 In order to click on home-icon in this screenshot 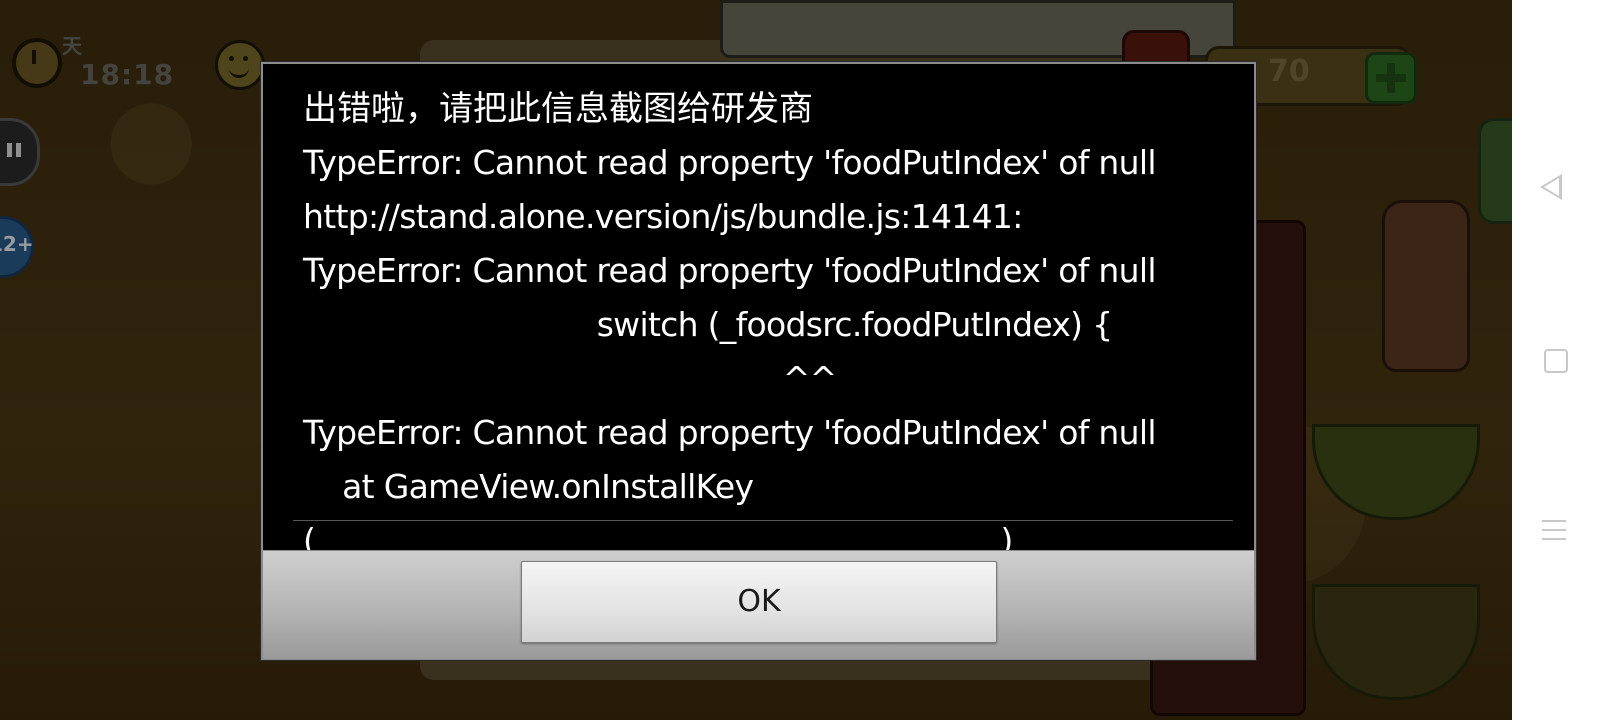, I will do `click(1556, 361)`.